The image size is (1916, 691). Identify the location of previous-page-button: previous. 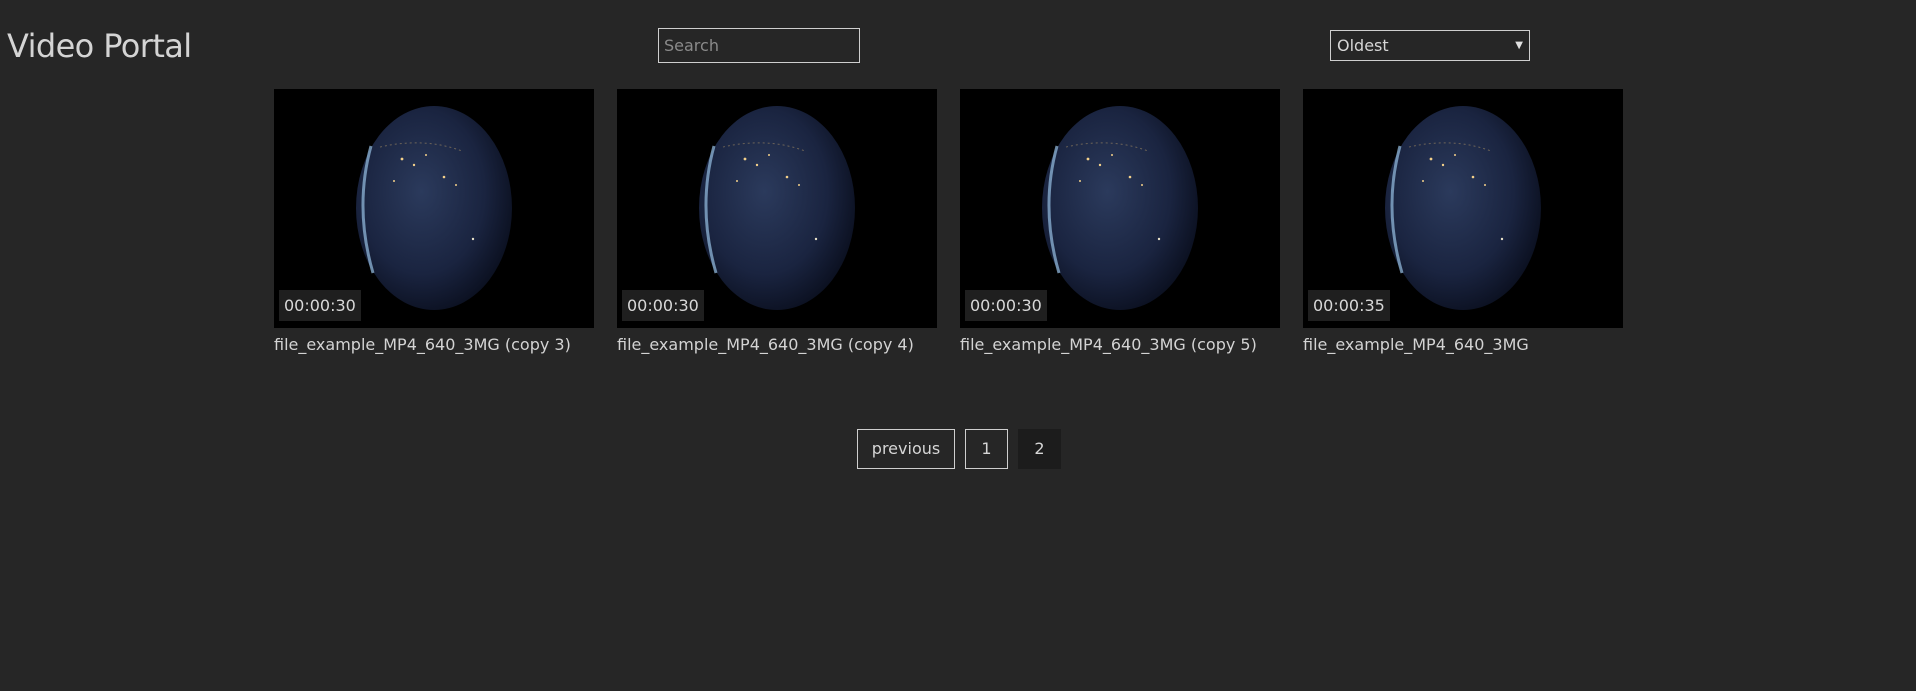
(906, 449).